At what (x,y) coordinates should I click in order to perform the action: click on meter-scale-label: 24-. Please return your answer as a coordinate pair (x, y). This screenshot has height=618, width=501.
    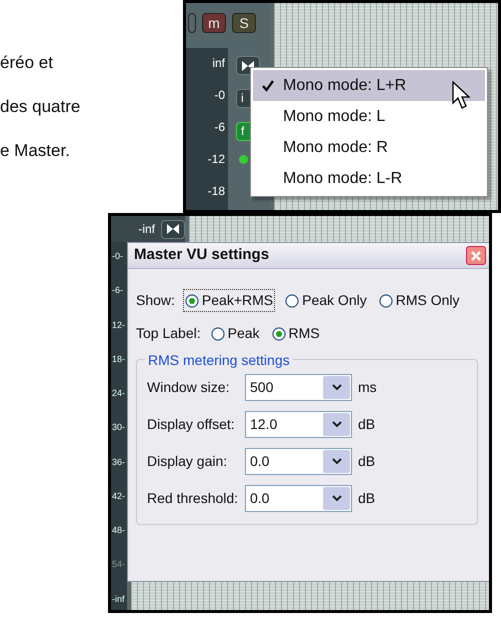
    Looking at the image, I should click on (119, 393).